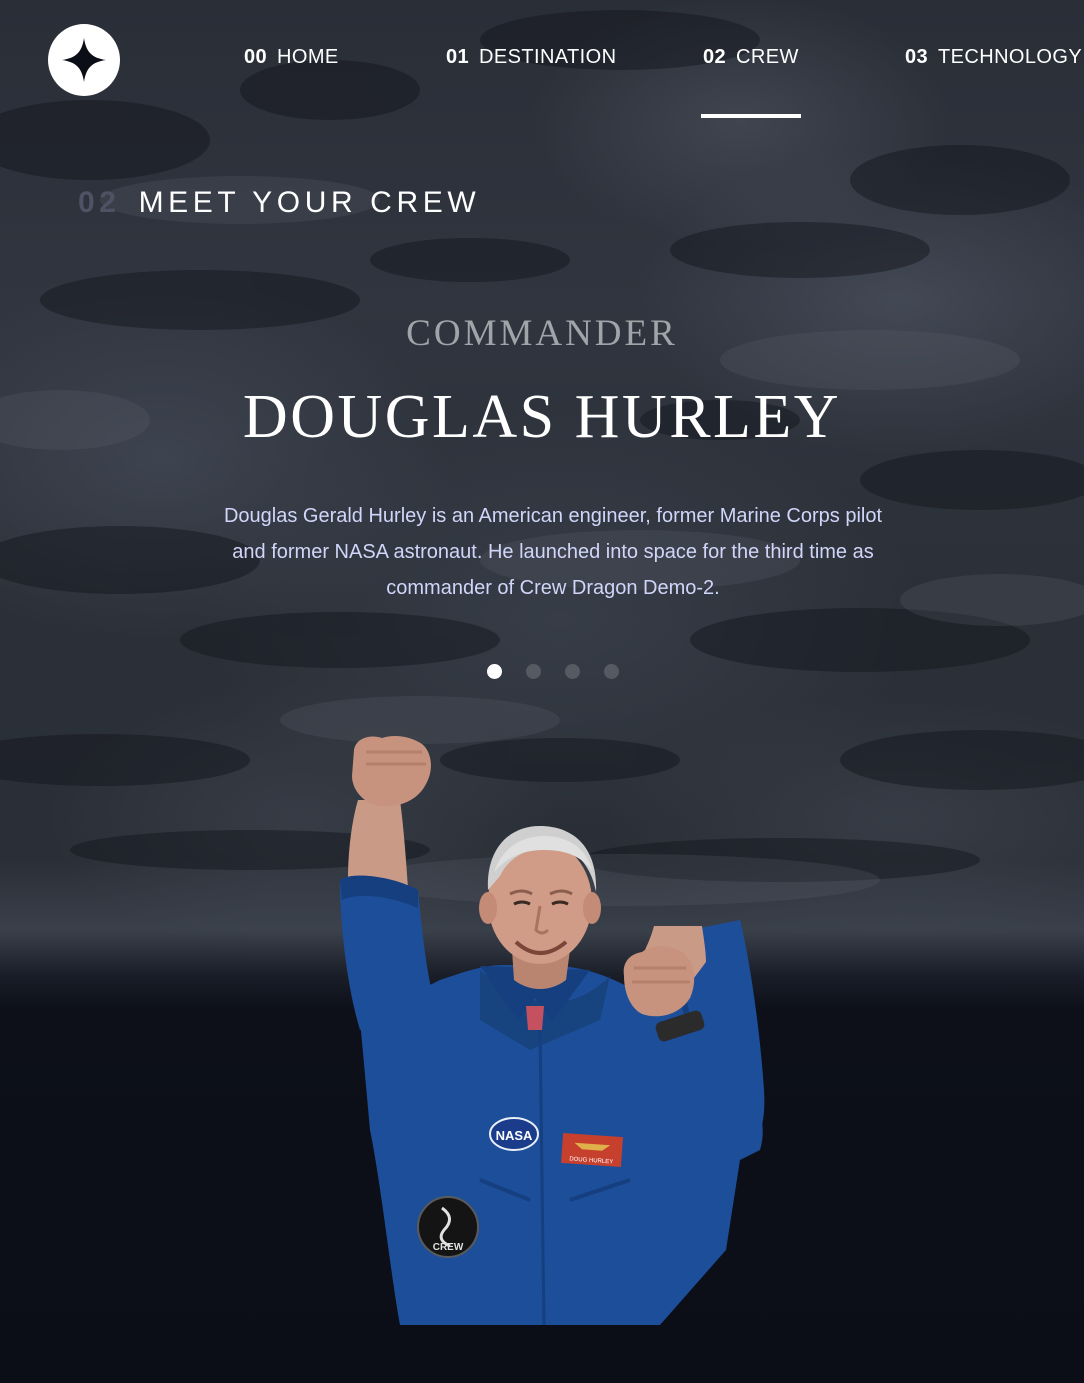 This screenshot has height=1383, width=1084. What do you see at coordinates (751, 83) in the screenshot?
I see `nav-item-crew: 02 CREW` at bounding box center [751, 83].